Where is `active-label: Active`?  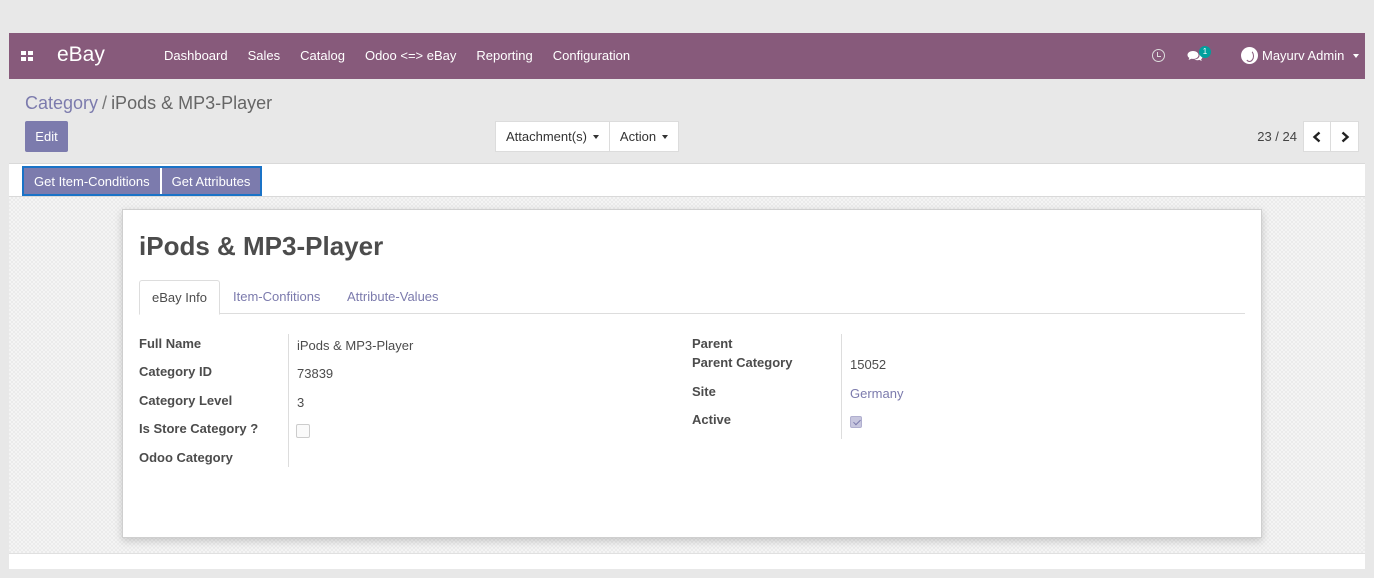
active-label: Active is located at coordinates (712, 419).